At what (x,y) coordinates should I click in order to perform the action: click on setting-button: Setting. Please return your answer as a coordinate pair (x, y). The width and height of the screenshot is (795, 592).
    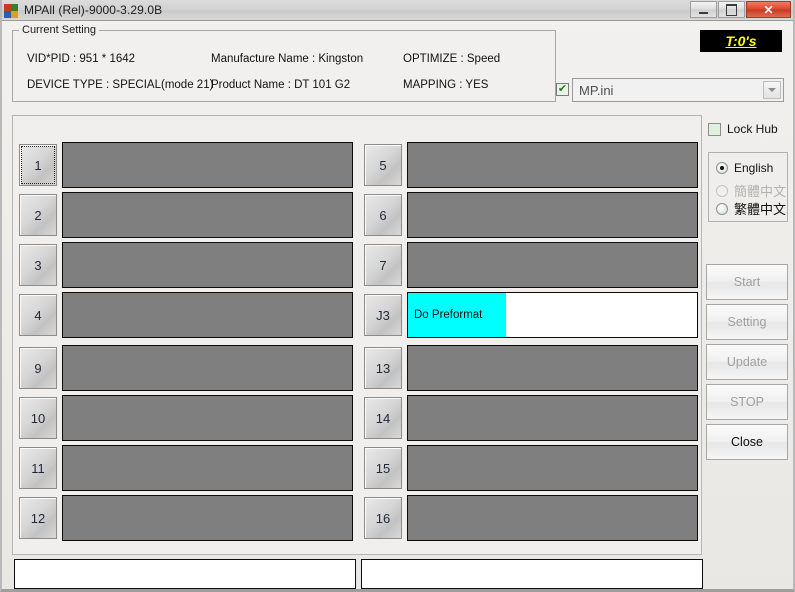
    Looking at the image, I should click on (747, 322).